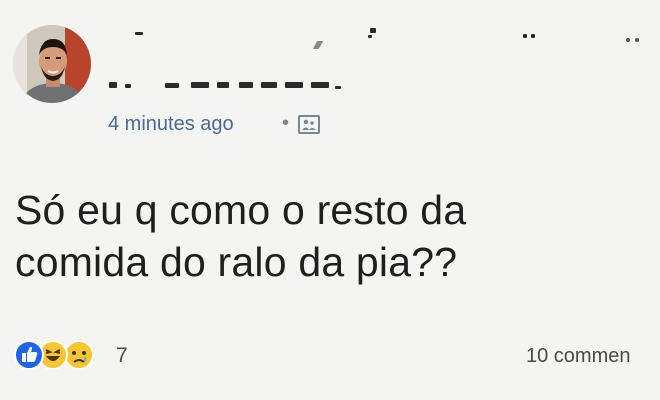 Image resolution: width=660 pixels, height=400 pixels. Describe the element at coordinates (122, 356) in the screenshot. I see `reaction-count: 7` at that location.